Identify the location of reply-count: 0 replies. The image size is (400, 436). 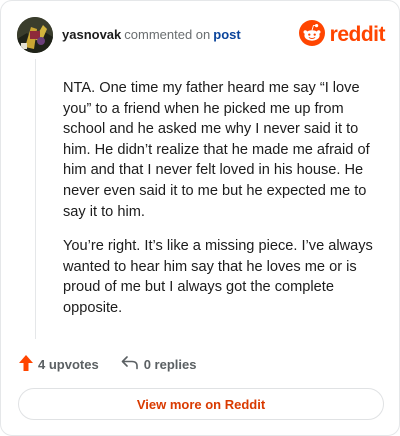
(170, 364).